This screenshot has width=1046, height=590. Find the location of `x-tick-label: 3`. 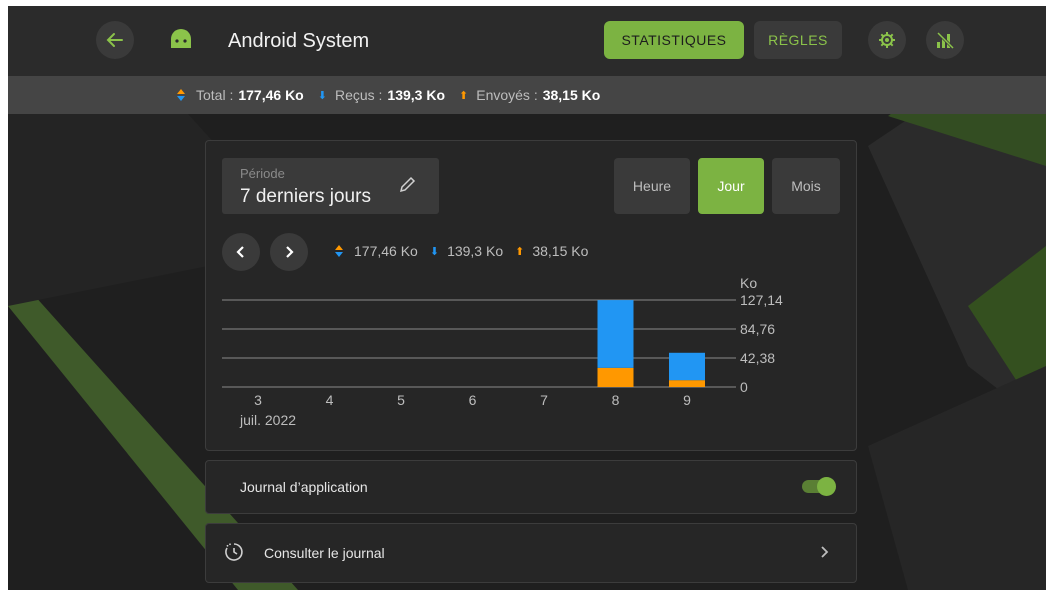

x-tick-label: 3 is located at coordinates (258, 400).